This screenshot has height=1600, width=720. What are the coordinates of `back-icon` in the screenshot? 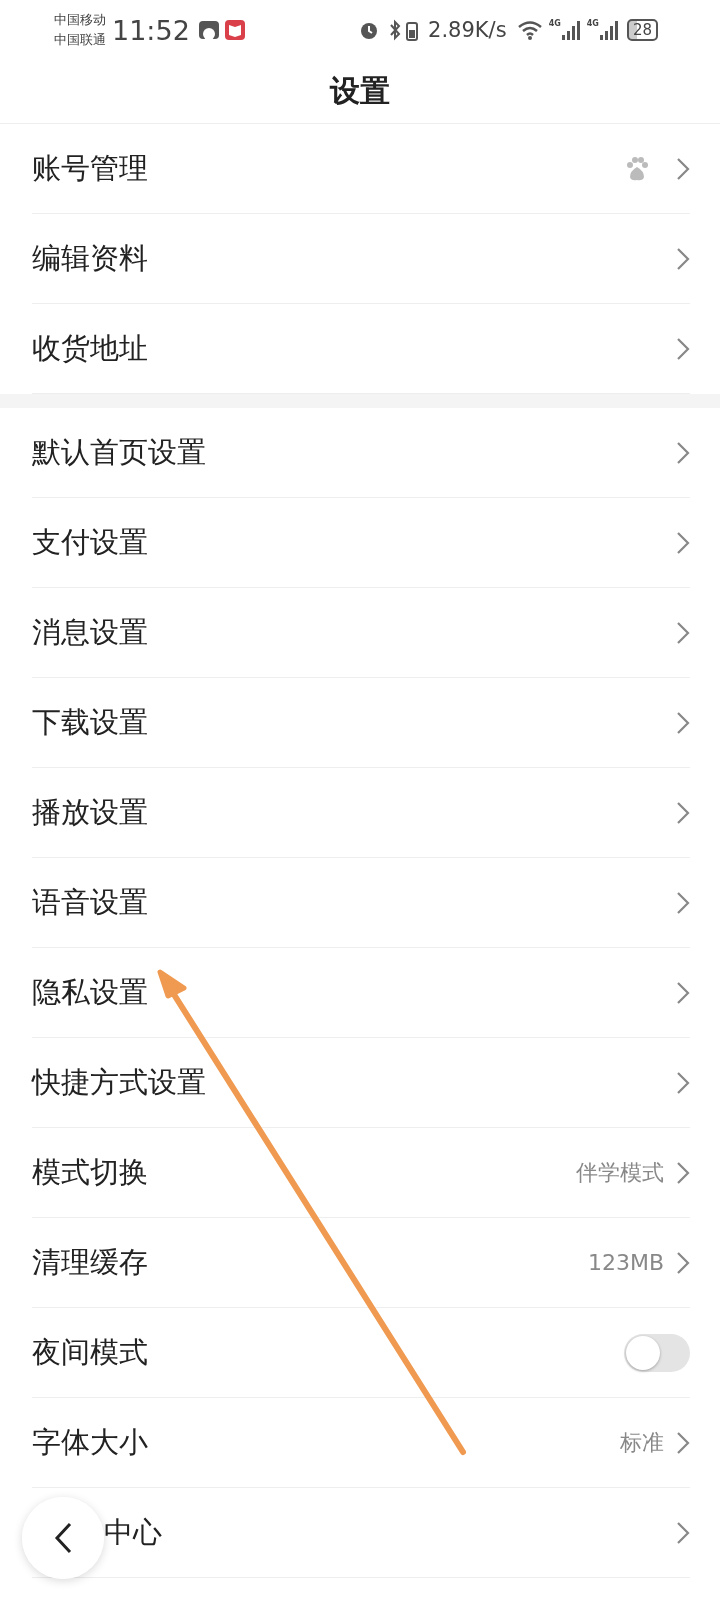 It's located at (63, 1538).